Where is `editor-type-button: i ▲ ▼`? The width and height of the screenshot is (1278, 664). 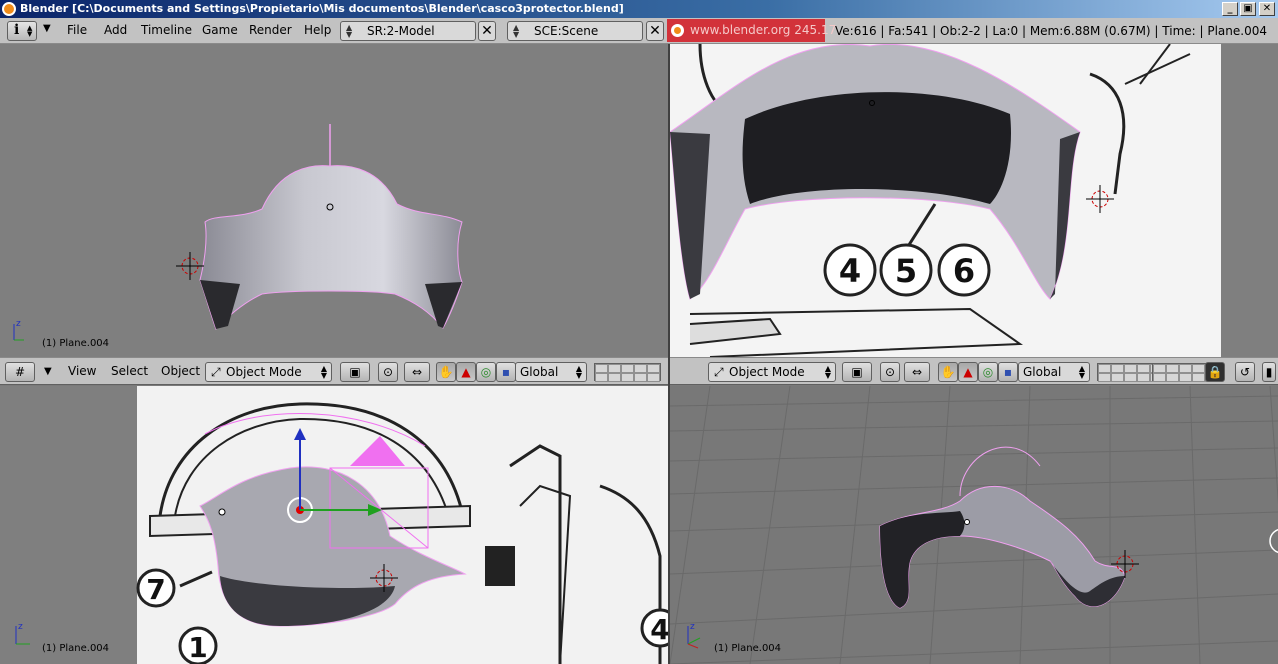
editor-type-button: i ▲ ▼ is located at coordinates (22, 31).